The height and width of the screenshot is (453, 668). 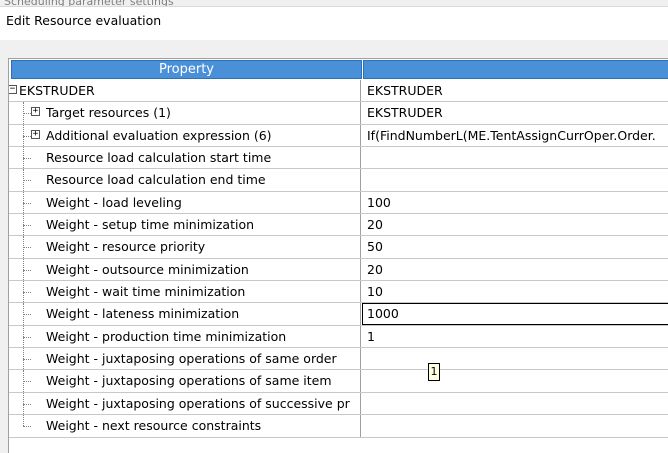 What do you see at coordinates (23, 420) in the screenshot?
I see `tree-connector-line` at bounding box center [23, 420].